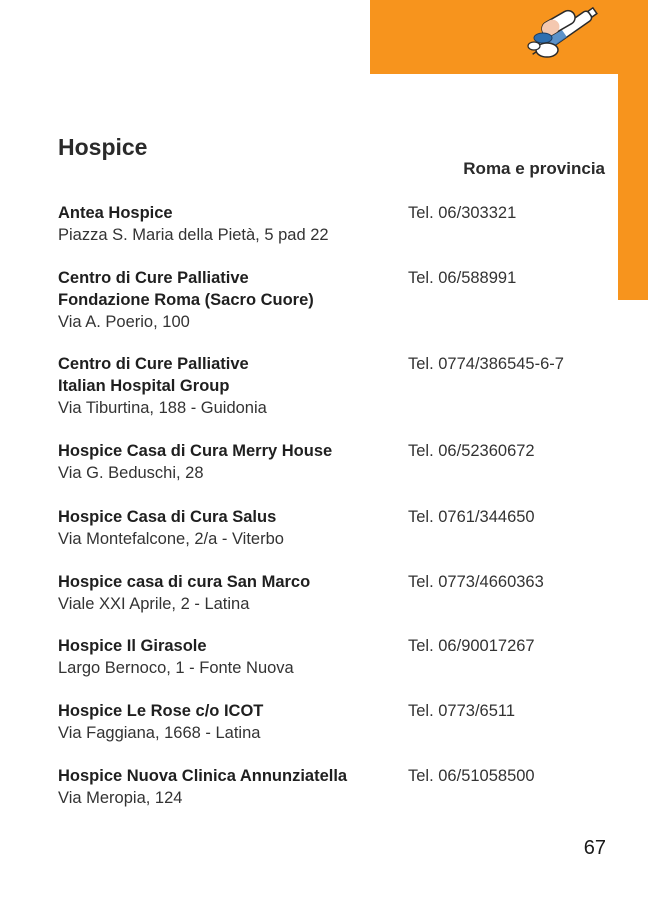 Image resolution: width=648 pixels, height=897 pixels. What do you see at coordinates (154, 604) in the screenshot?
I see `hospice-address: Viale XXI Aprile, 2 - Latina` at bounding box center [154, 604].